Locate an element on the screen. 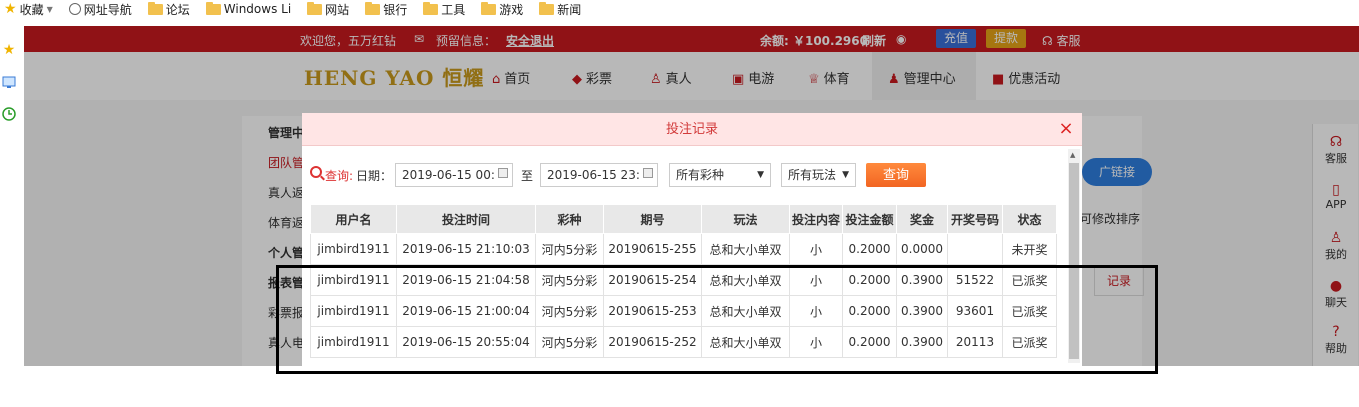 The image size is (1359, 407). scroll-up-icon: ▲ is located at coordinates (1072, 155).